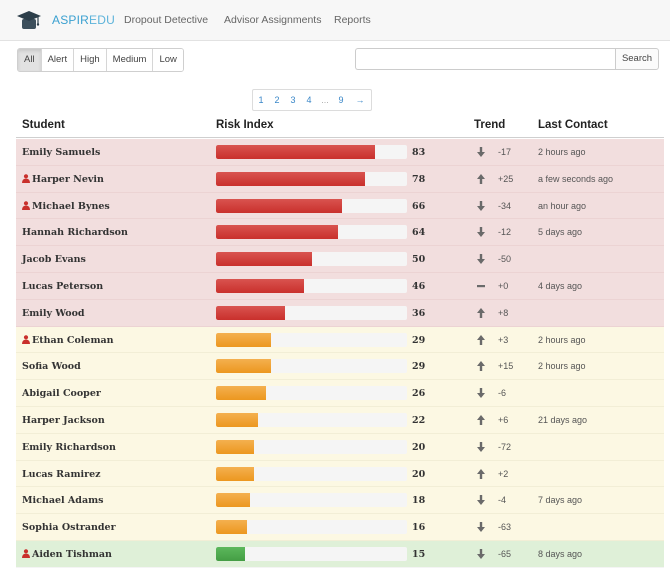  What do you see at coordinates (340, 447) in the screenshot?
I see `table-row: Emily Richardson 20 -72` at bounding box center [340, 447].